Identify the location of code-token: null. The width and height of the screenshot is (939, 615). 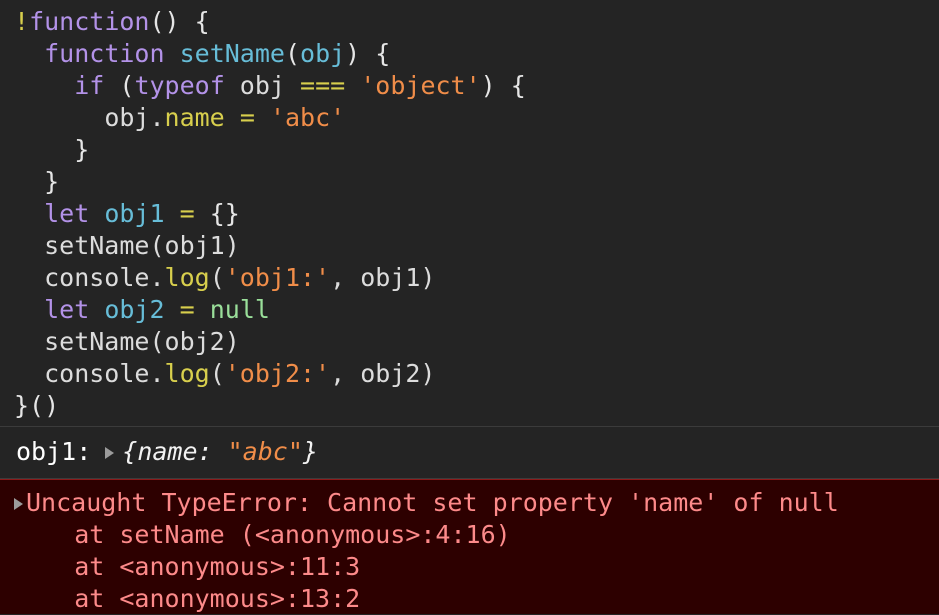
(239, 309).